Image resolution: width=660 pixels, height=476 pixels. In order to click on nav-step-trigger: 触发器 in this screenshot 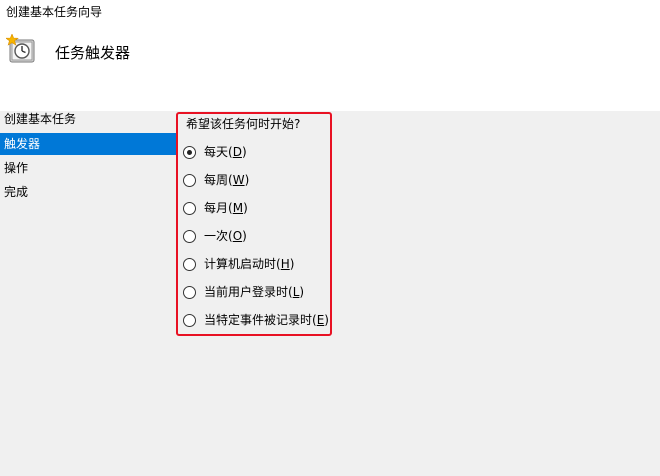, I will do `click(88, 144)`.